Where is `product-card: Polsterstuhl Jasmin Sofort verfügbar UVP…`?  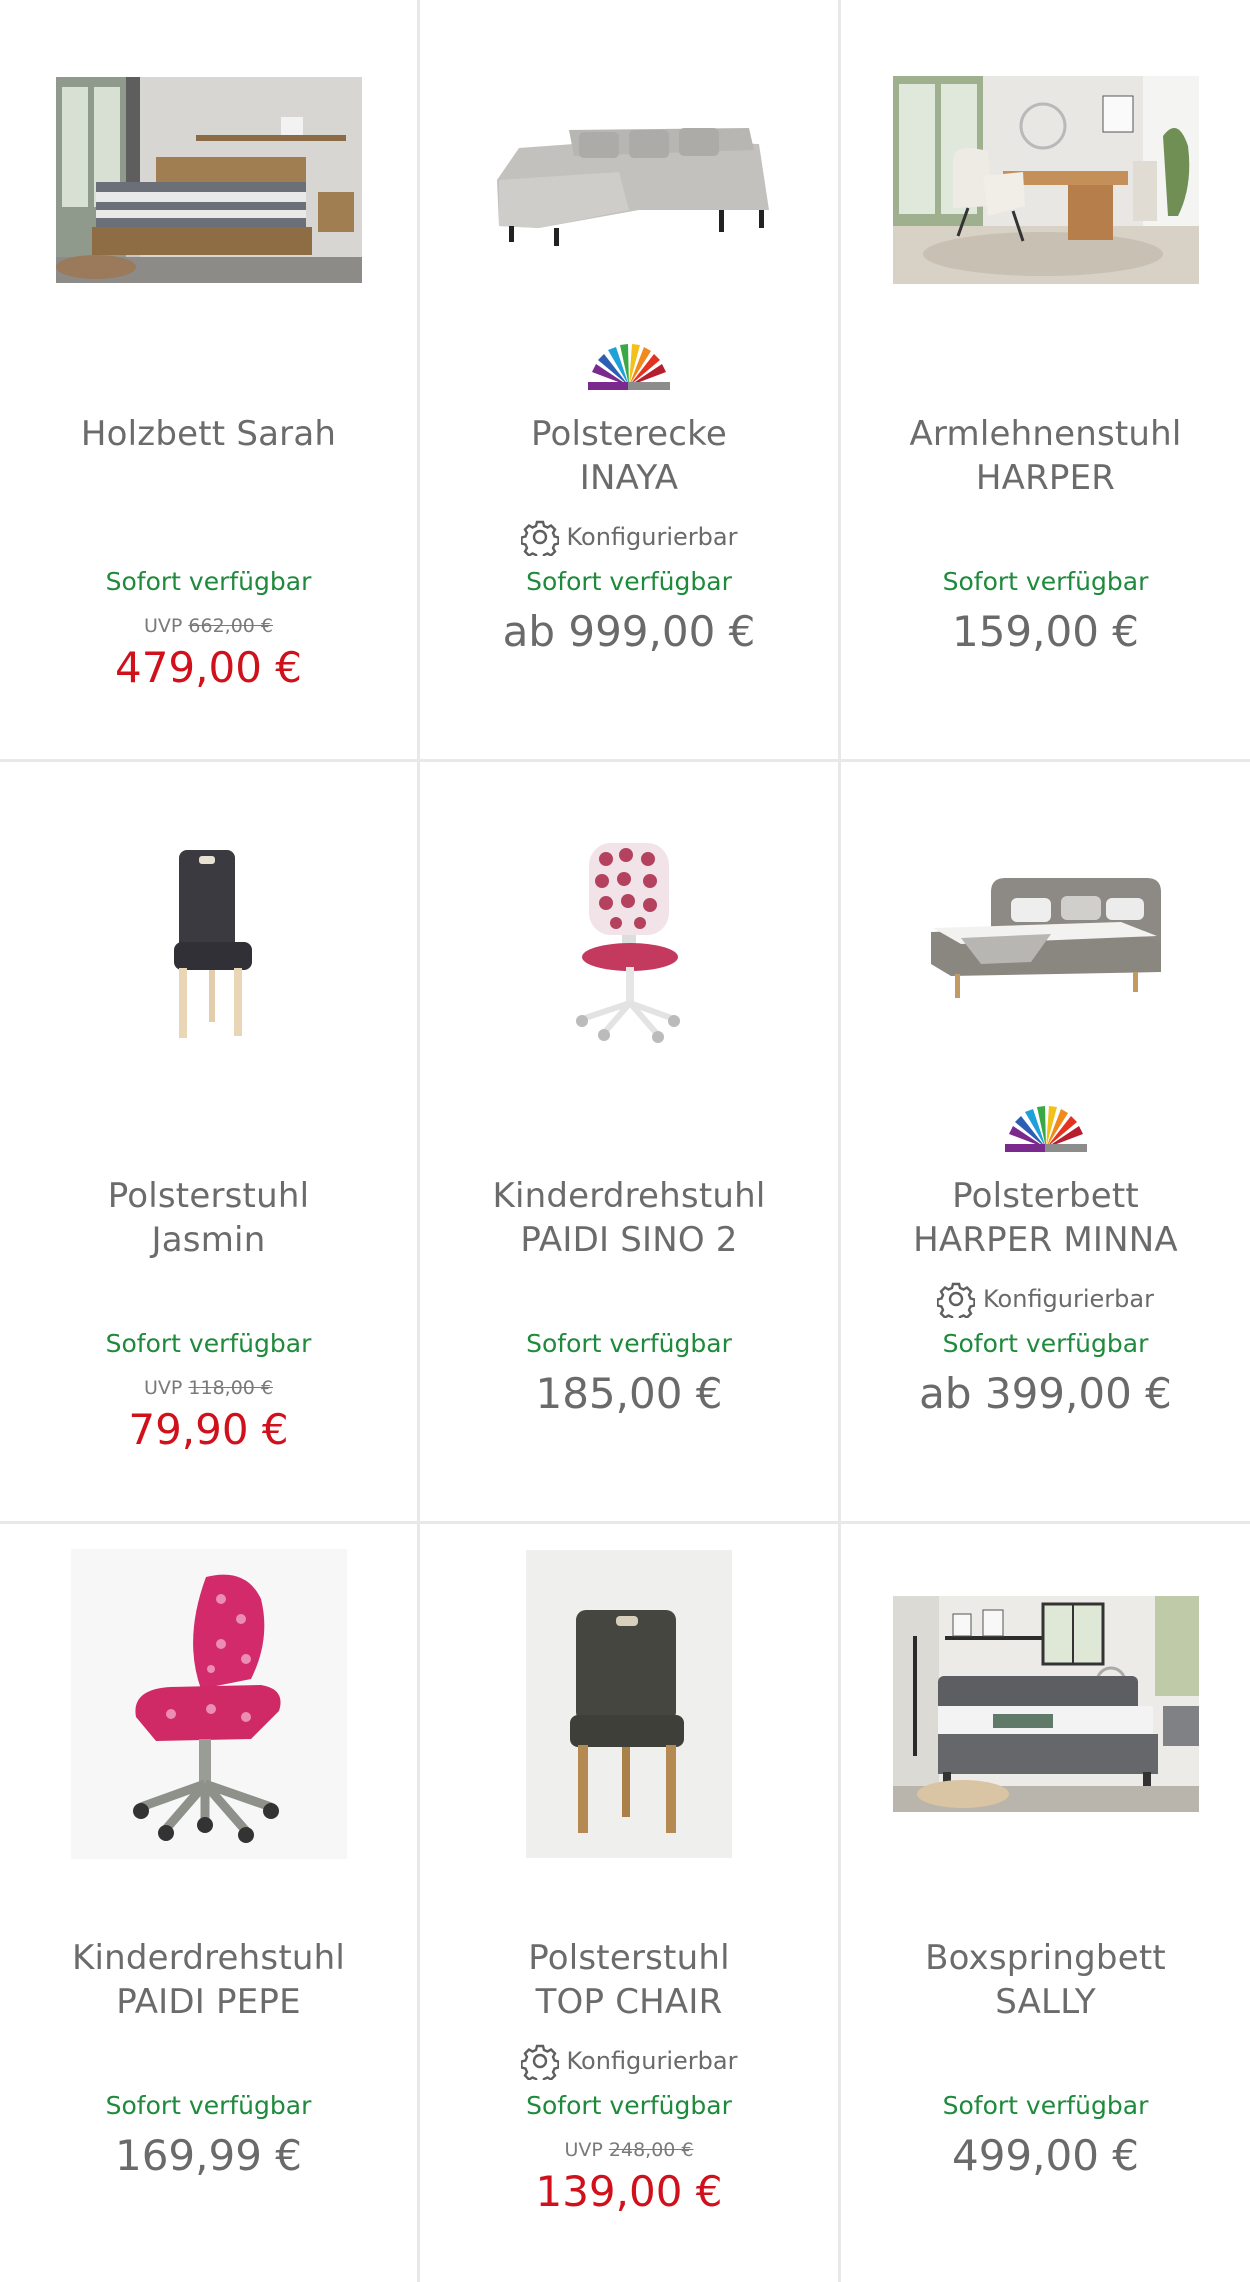
product-card: Polsterstuhl Jasmin Sofort verfügbar UVP… is located at coordinates (208, 1141).